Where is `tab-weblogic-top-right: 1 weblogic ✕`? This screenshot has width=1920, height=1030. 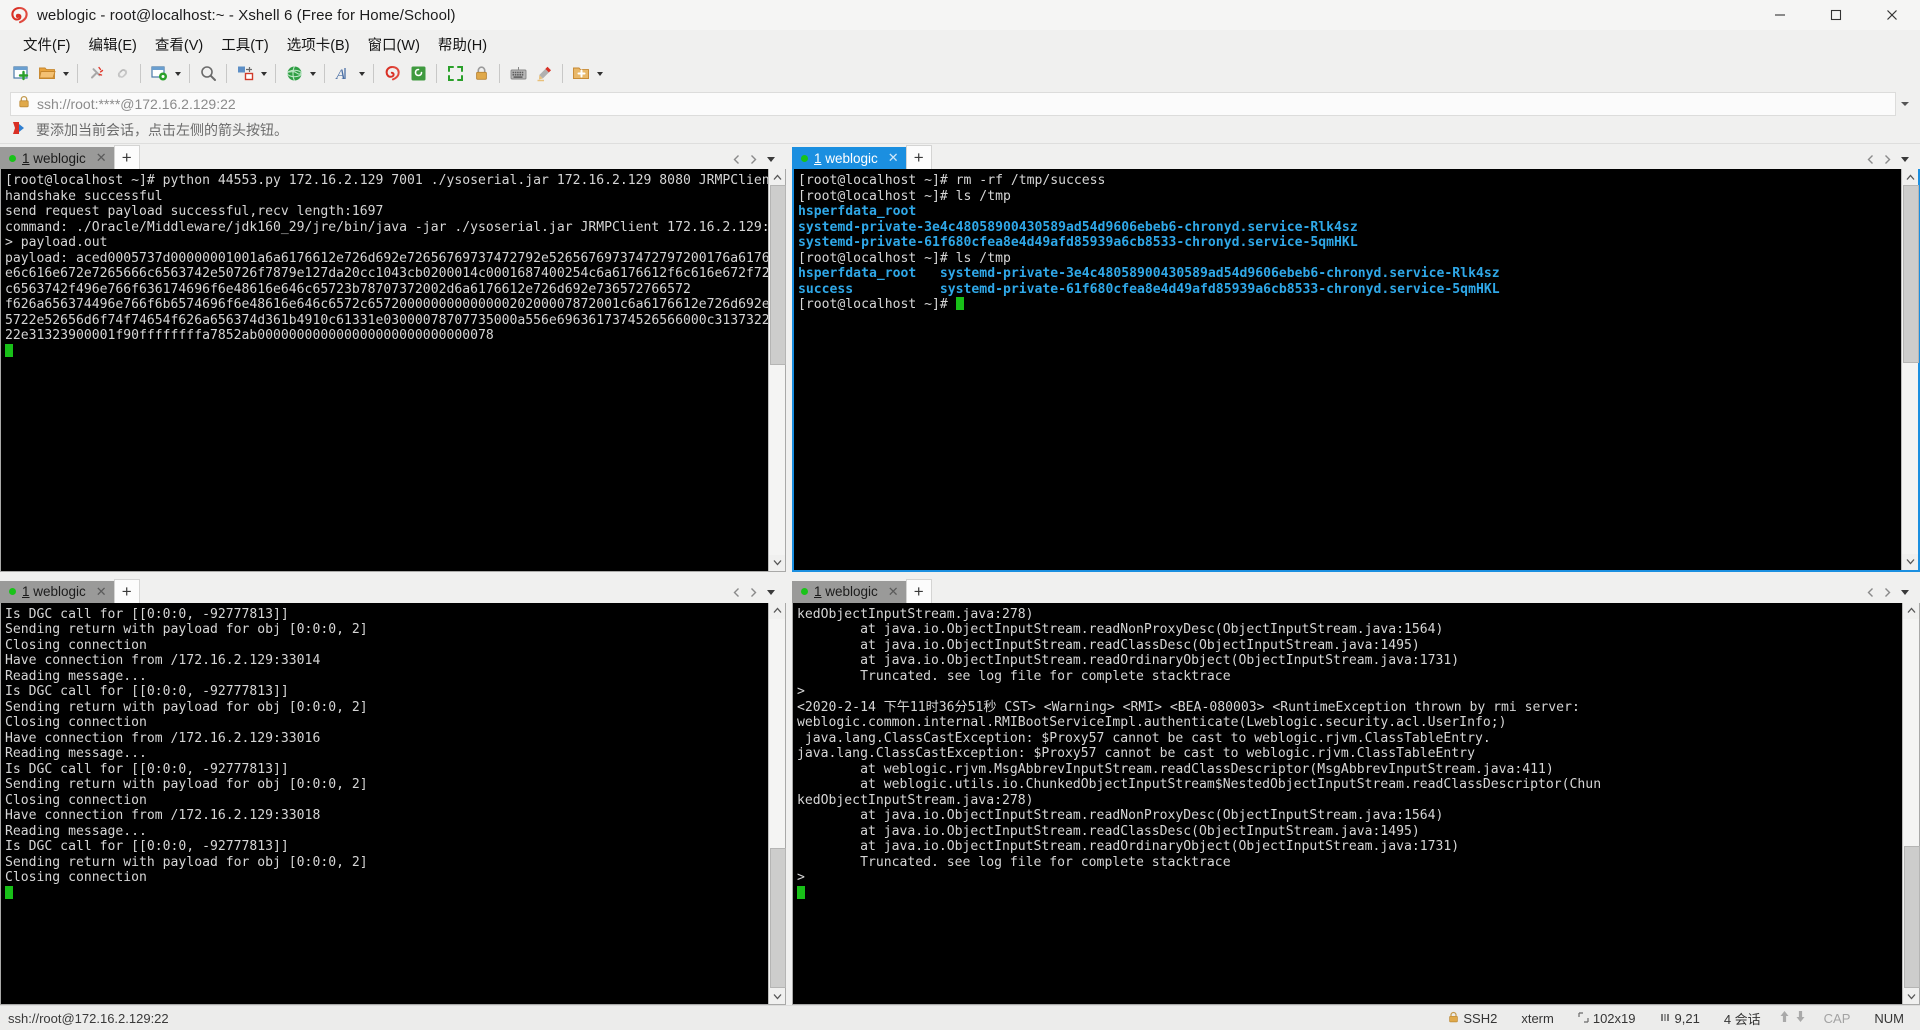
tab-weblogic-top-right: 1 weblogic ✕ is located at coordinates (849, 158).